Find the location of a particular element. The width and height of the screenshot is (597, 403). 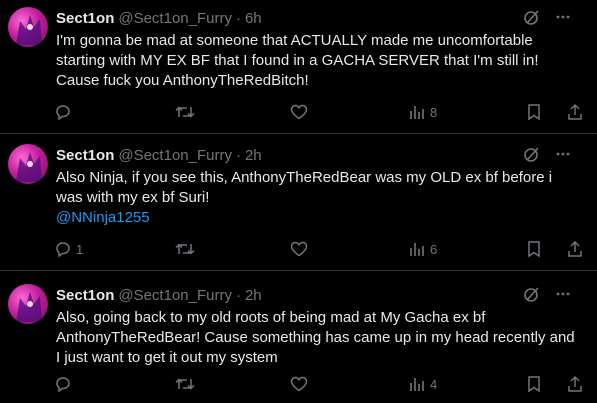

views-button: 6 is located at coordinates (422, 249).